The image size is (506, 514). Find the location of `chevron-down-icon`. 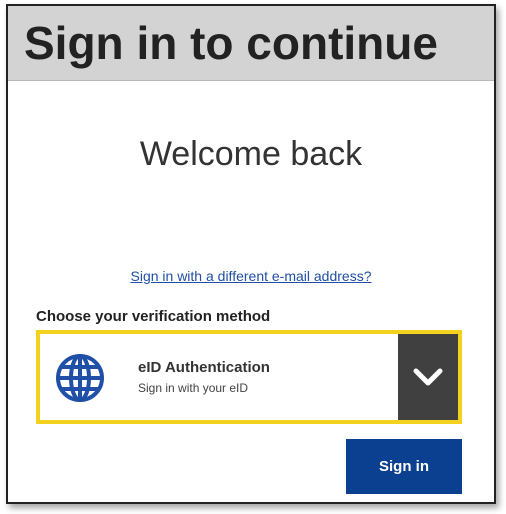

chevron-down-icon is located at coordinates (428, 377).